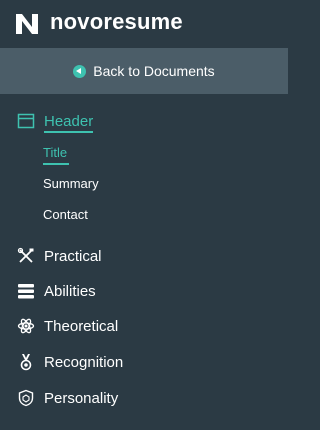 The image size is (320, 430). I want to click on section-personality-label: Personality, so click(81, 398).